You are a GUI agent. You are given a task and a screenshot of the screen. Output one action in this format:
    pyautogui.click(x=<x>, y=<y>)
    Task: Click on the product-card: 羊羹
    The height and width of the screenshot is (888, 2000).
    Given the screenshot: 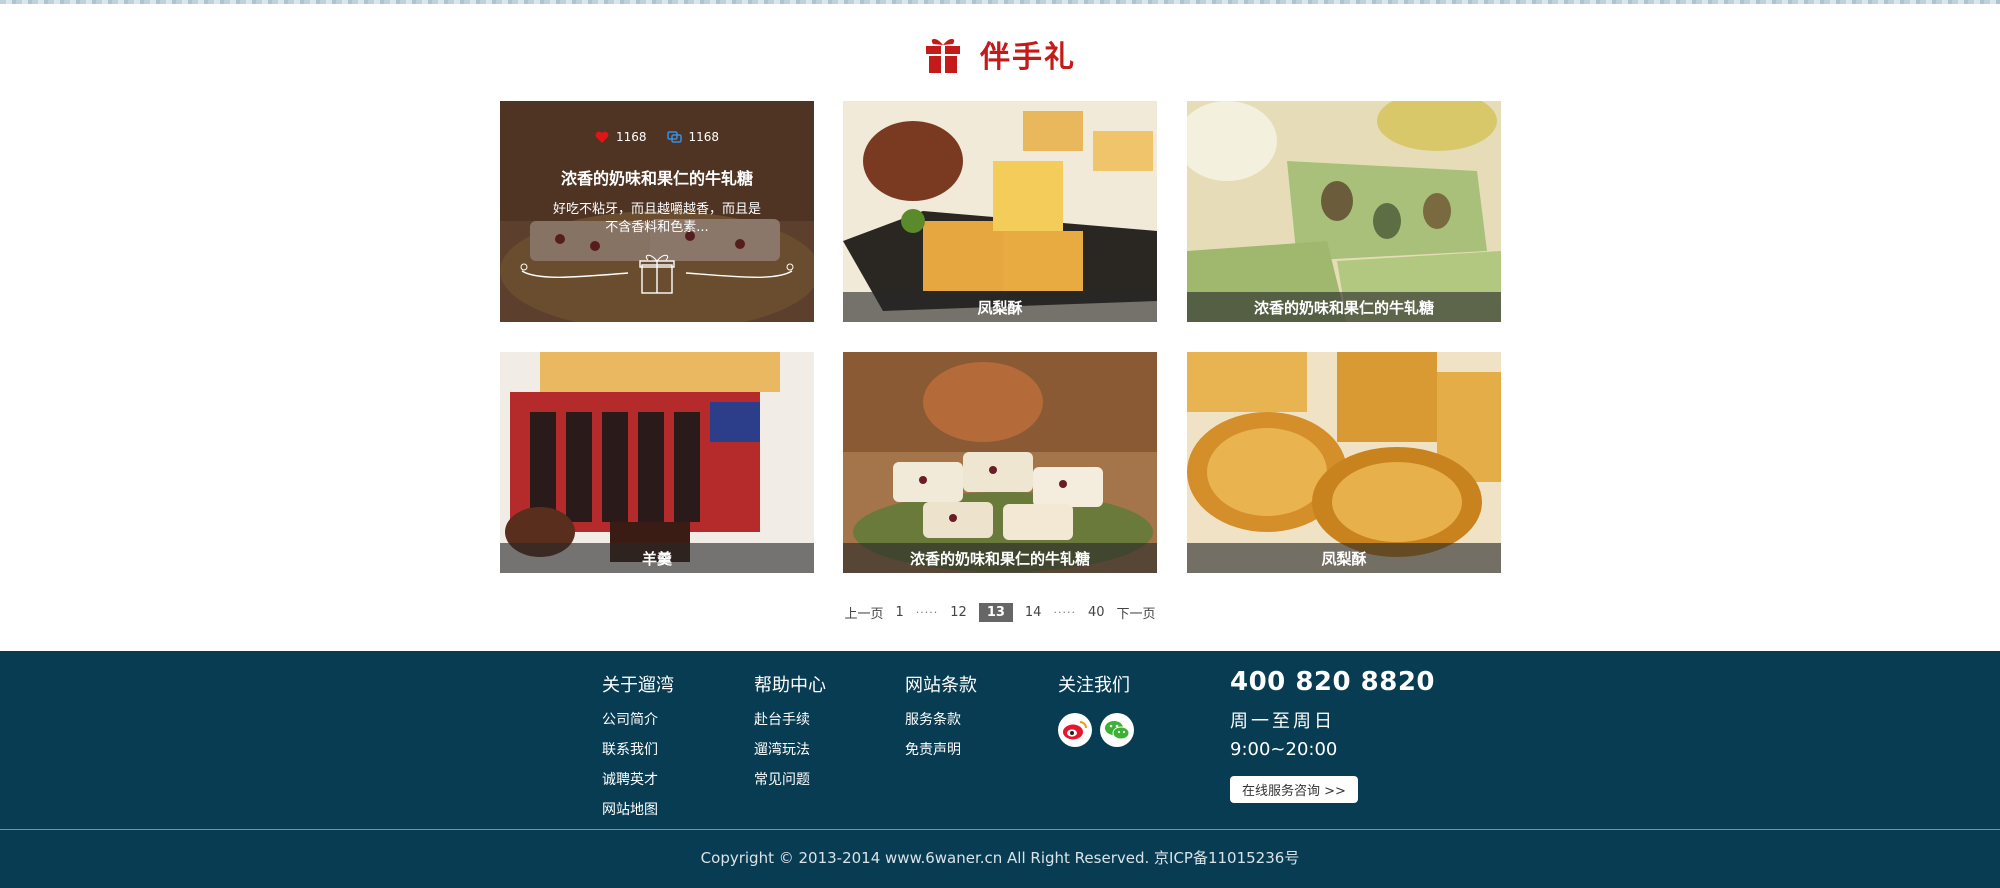 What is the action you would take?
    pyautogui.click(x=657, y=462)
    